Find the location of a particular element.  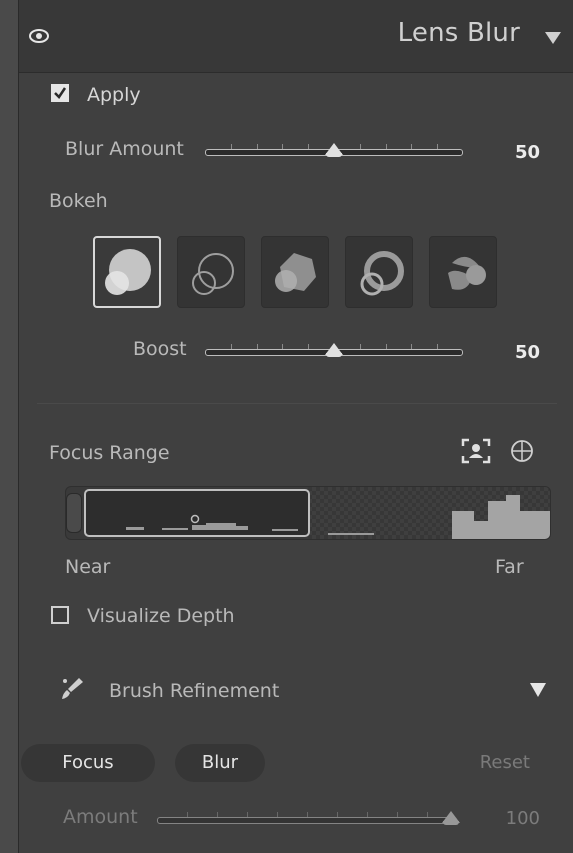

bokeh-label: Bokeh is located at coordinates (78, 201).